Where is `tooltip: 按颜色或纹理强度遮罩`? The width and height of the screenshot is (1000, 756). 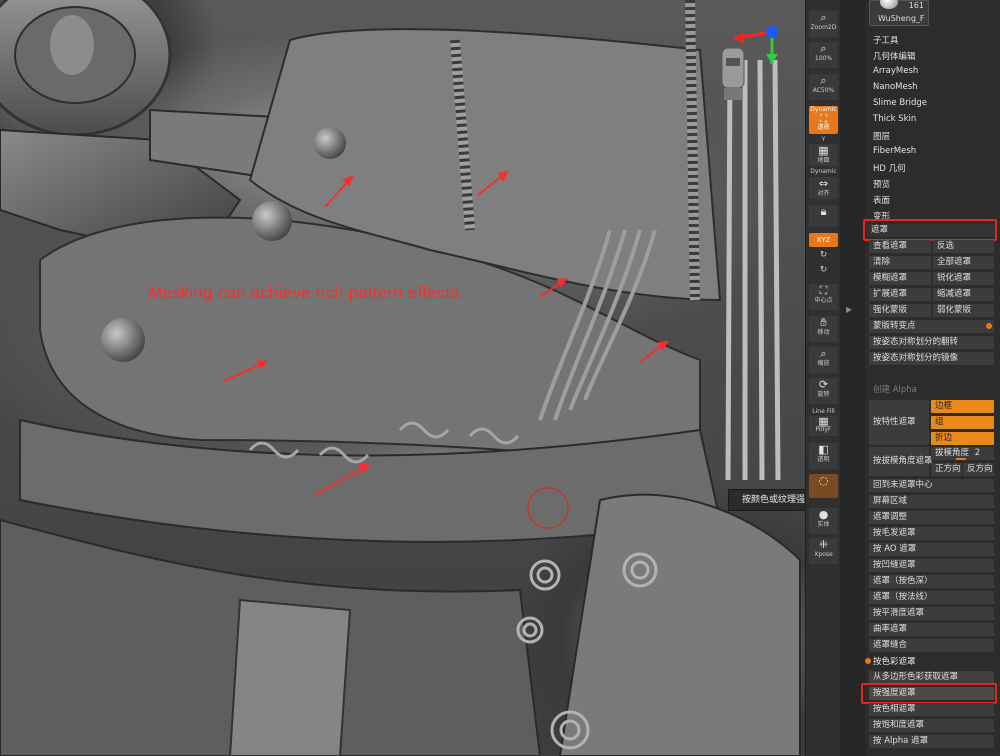 tooltip: 按颜色或纹理强度遮罩 is located at coordinates (766, 500).